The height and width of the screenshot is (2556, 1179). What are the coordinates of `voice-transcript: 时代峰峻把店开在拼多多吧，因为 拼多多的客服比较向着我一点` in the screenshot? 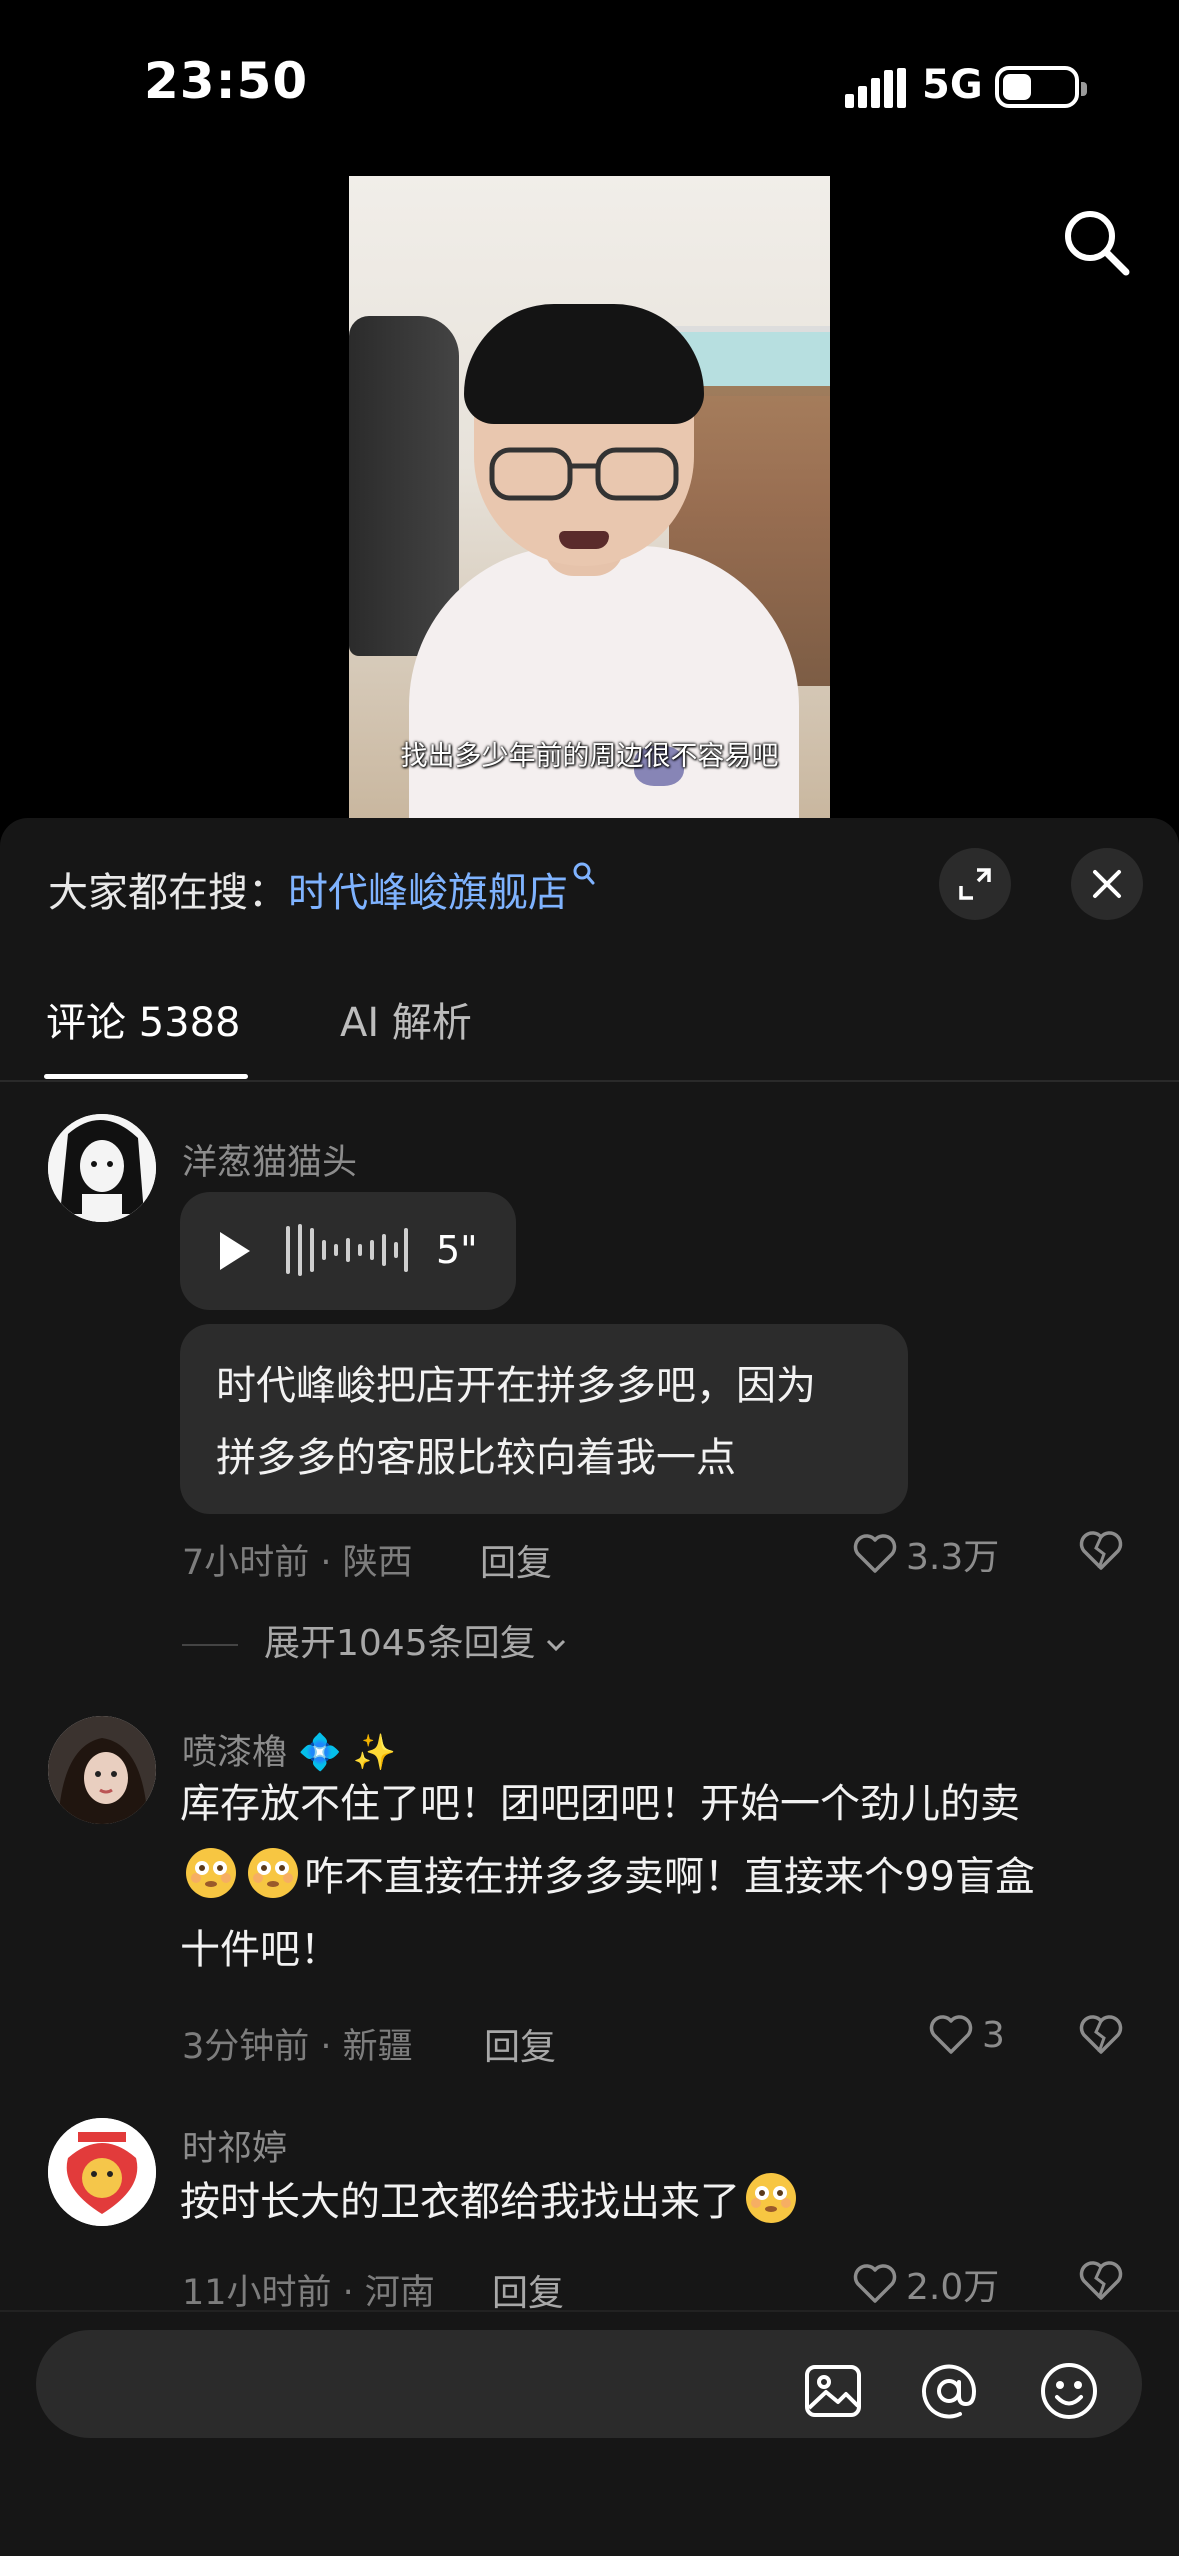 It's located at (544, 1419).